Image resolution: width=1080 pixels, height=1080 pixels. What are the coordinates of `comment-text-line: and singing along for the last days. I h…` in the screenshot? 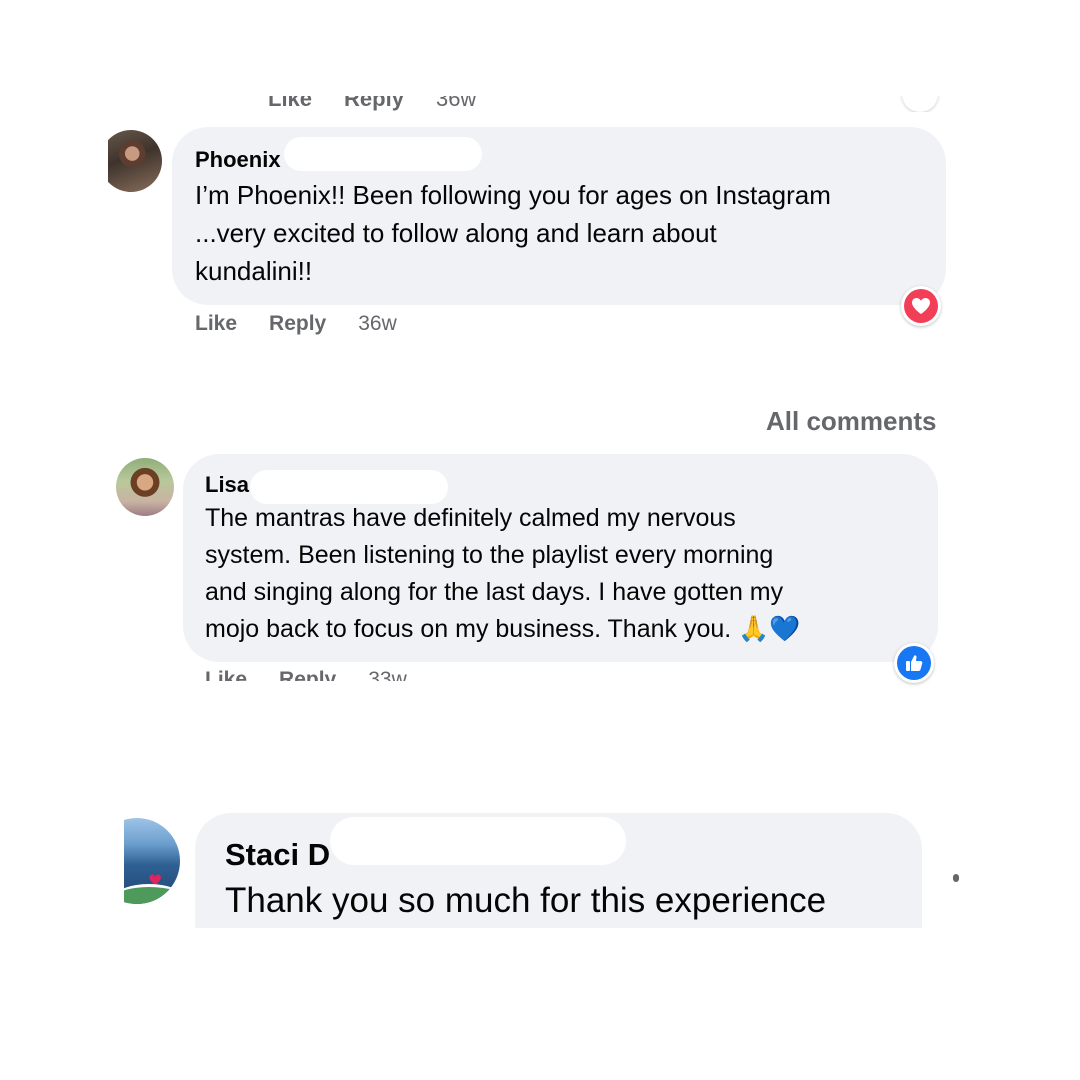 It's located at (494, 592).